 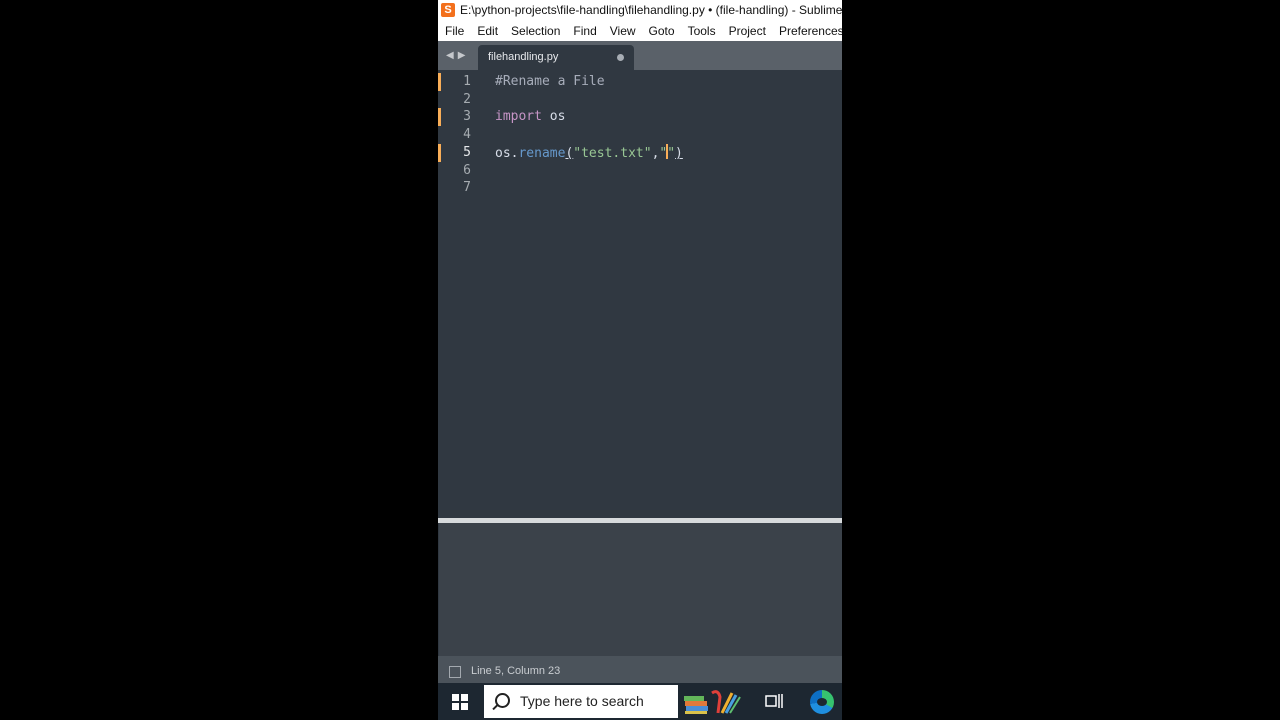 I want to click on code-string: "test.txt", so click(x=612, y=153).